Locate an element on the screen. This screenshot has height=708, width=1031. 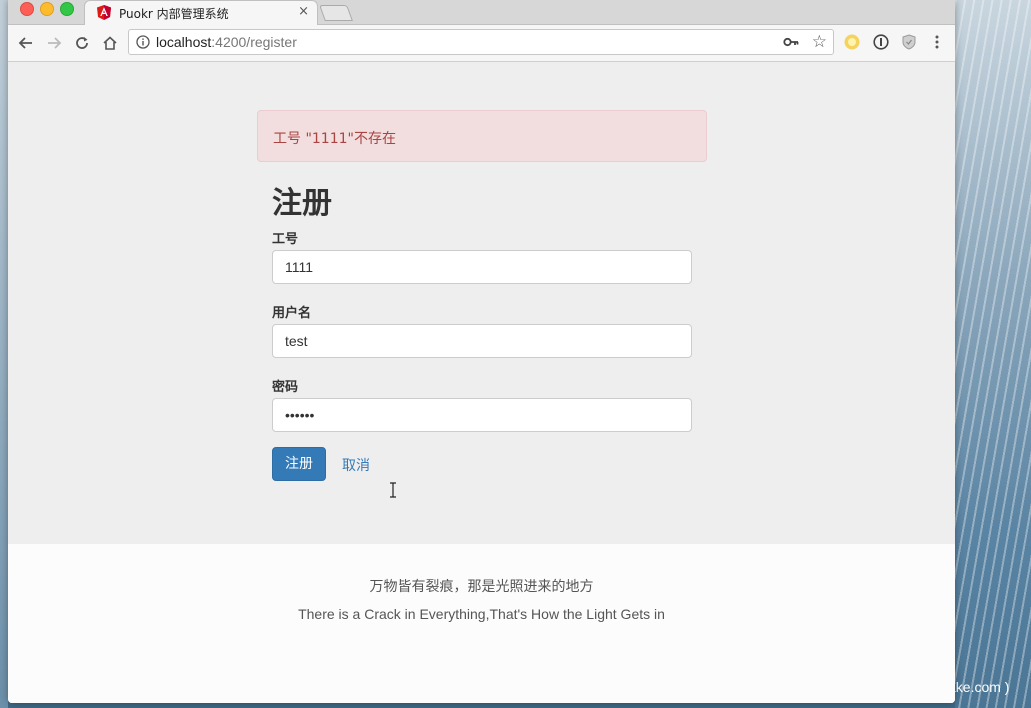
desktop-watermark: ake.com ) is located at coordinates (979, 687).